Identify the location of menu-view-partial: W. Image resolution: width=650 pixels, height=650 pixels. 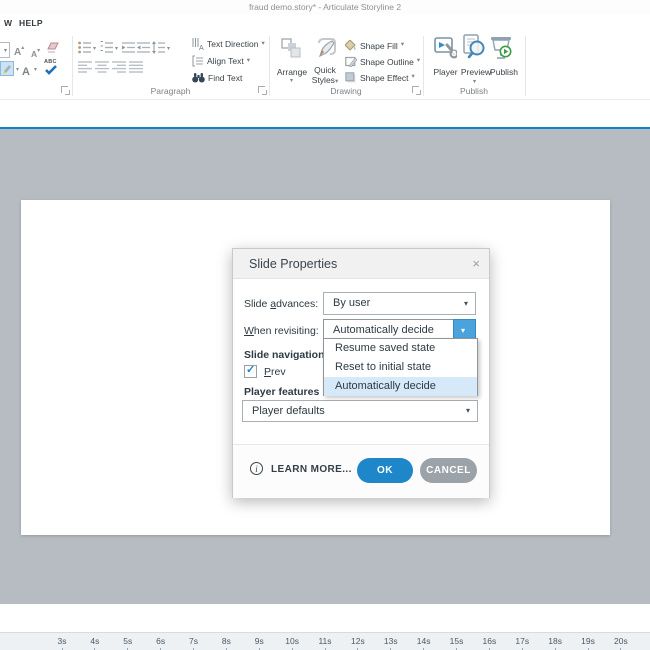
(8, 23).